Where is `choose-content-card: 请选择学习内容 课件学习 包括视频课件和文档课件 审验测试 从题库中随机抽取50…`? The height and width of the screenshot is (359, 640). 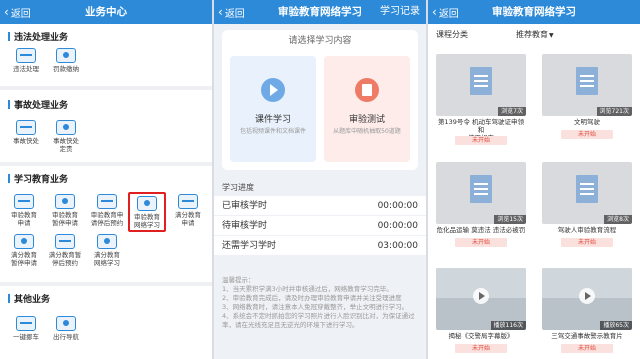 choose-content-card: 请选择学习内容 课件学习 包括视频课件和文档课件 审验测试 从题库中随机抽取50… is located at coordinates (320, 100).